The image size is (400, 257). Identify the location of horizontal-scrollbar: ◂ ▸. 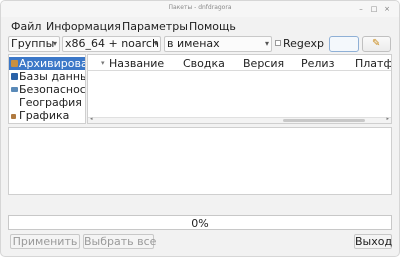
(239, 119).